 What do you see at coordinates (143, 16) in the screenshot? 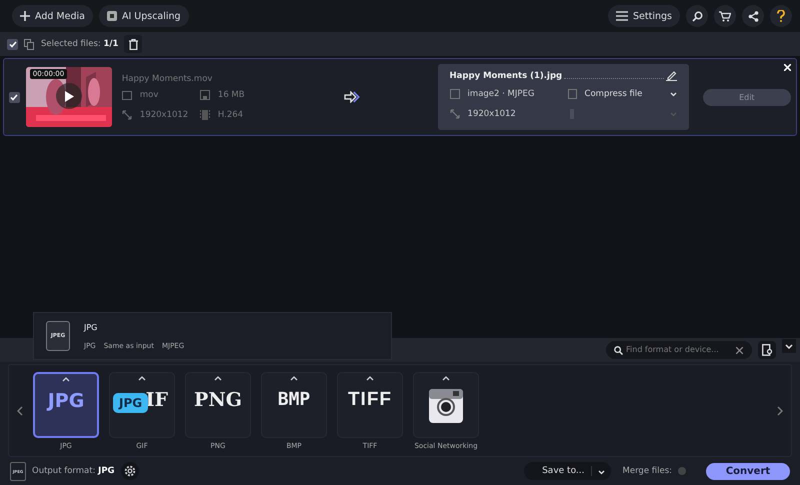
I see `toolbar-button: AI Upscaling` at bounding box center [143, 16].